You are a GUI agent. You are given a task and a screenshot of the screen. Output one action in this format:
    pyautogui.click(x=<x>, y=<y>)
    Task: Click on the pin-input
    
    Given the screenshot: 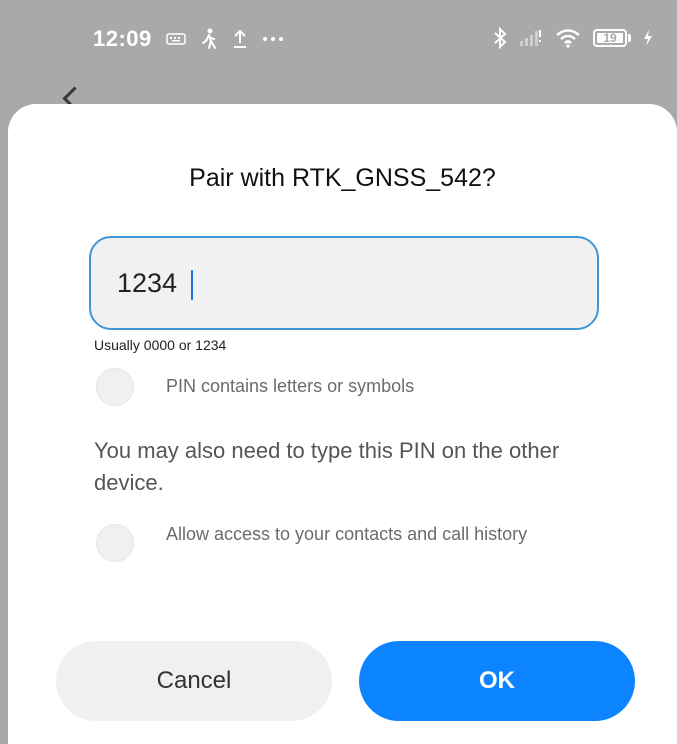 What is the action you would take?
    pyautogui.click(x=347, y=283)
    